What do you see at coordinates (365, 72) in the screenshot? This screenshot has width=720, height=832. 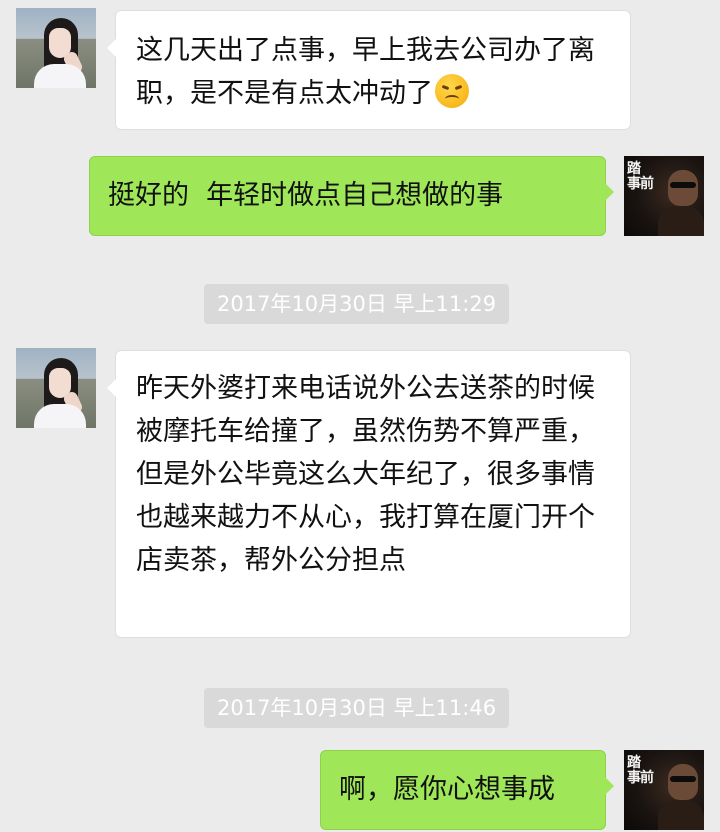 I see `message-text: 这几天出了点事，早上我去公司办了离职，是不是有点太冲动了` at bounding box center [365, 72].